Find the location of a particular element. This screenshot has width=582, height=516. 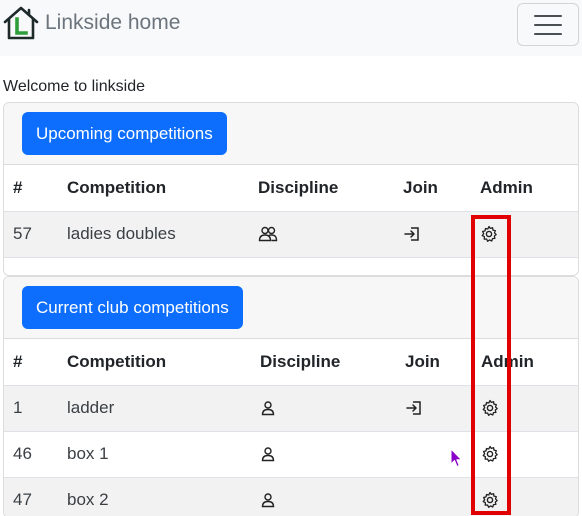

navbar: Linkside home is located at coordinates (291, 28).